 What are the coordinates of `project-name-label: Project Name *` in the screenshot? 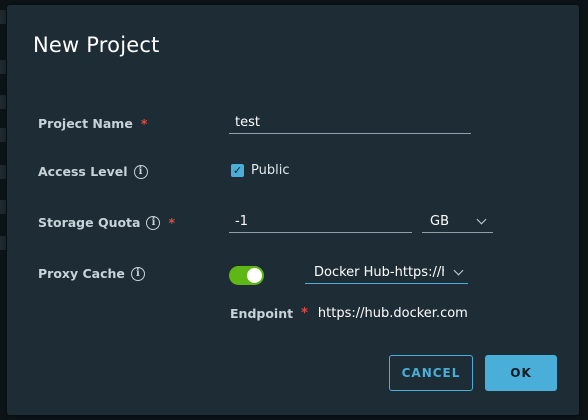 It's located at (92, 123).